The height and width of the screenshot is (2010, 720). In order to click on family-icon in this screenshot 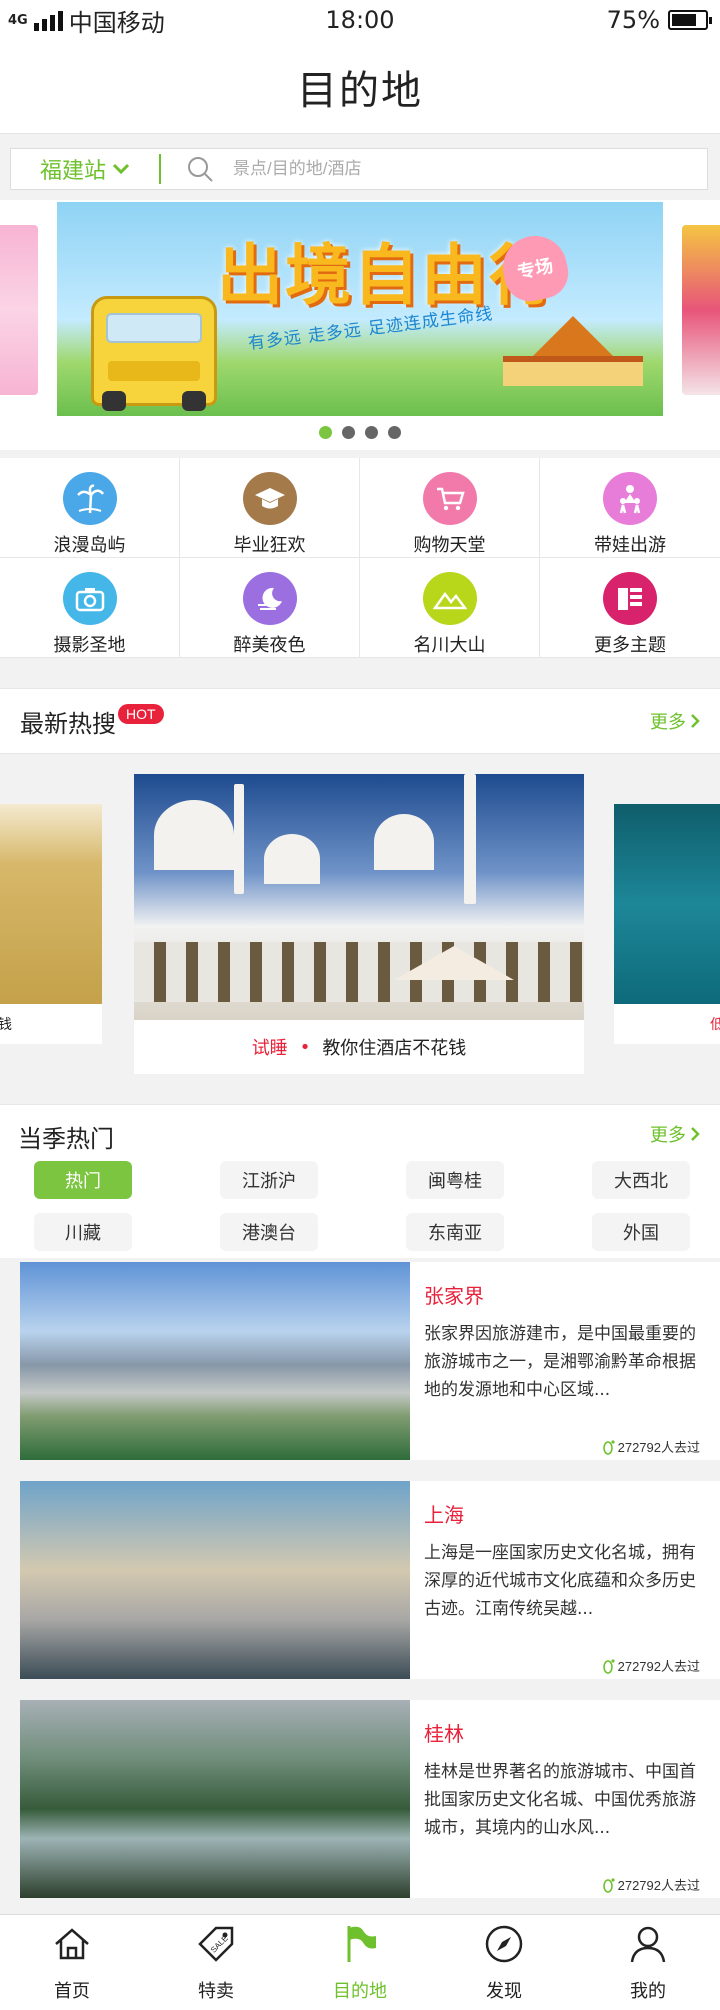, I will do `click(630, 498)`.